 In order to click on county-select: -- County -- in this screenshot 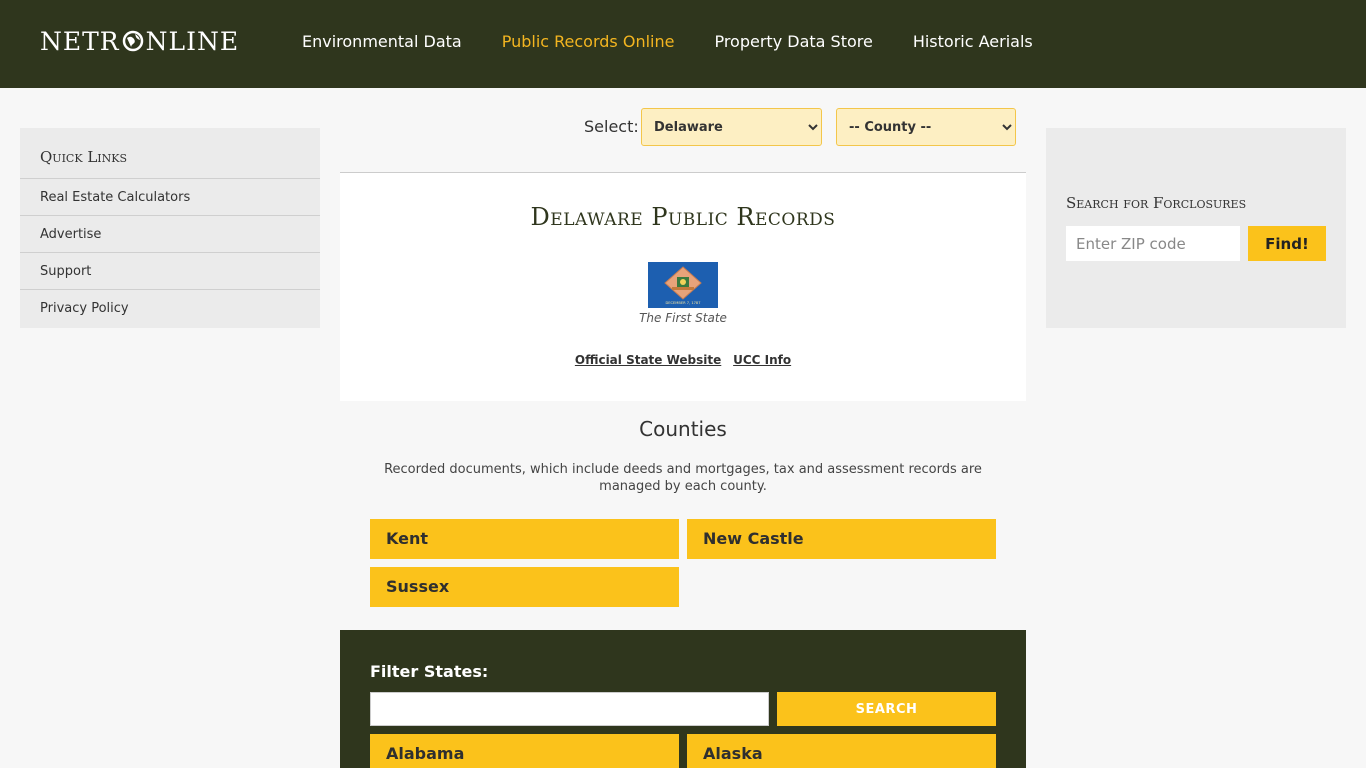, I will do `click(926, 127)`.